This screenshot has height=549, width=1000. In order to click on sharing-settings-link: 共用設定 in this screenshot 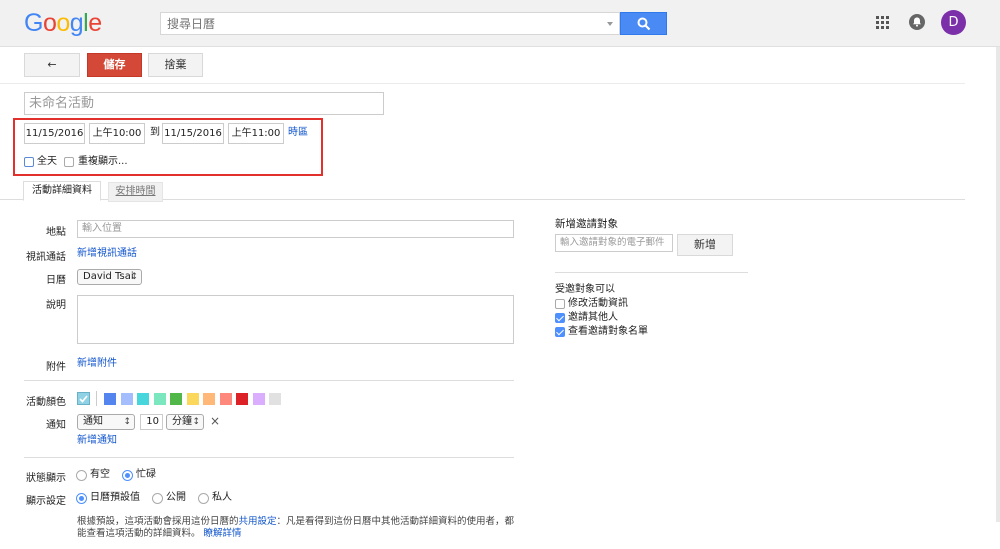, I will do `click(258, 521)`.